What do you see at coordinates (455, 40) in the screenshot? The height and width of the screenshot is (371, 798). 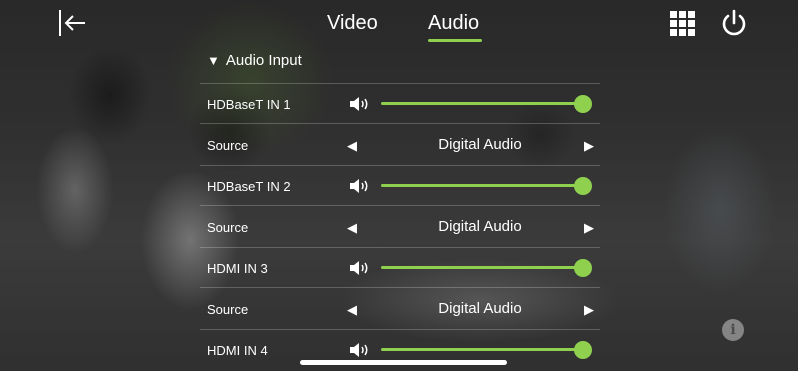 I see `active-tab-indicator` at bounding box center [455, 40].